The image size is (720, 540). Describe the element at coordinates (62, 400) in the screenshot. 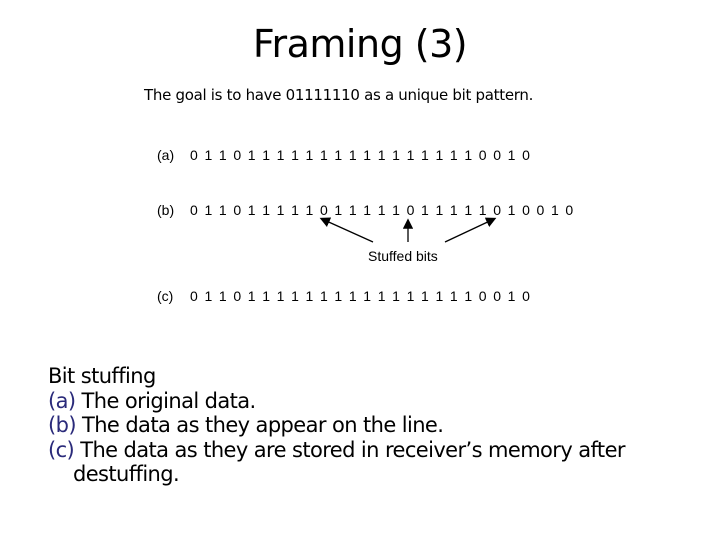

I see `caption-label: (a)` at that location.